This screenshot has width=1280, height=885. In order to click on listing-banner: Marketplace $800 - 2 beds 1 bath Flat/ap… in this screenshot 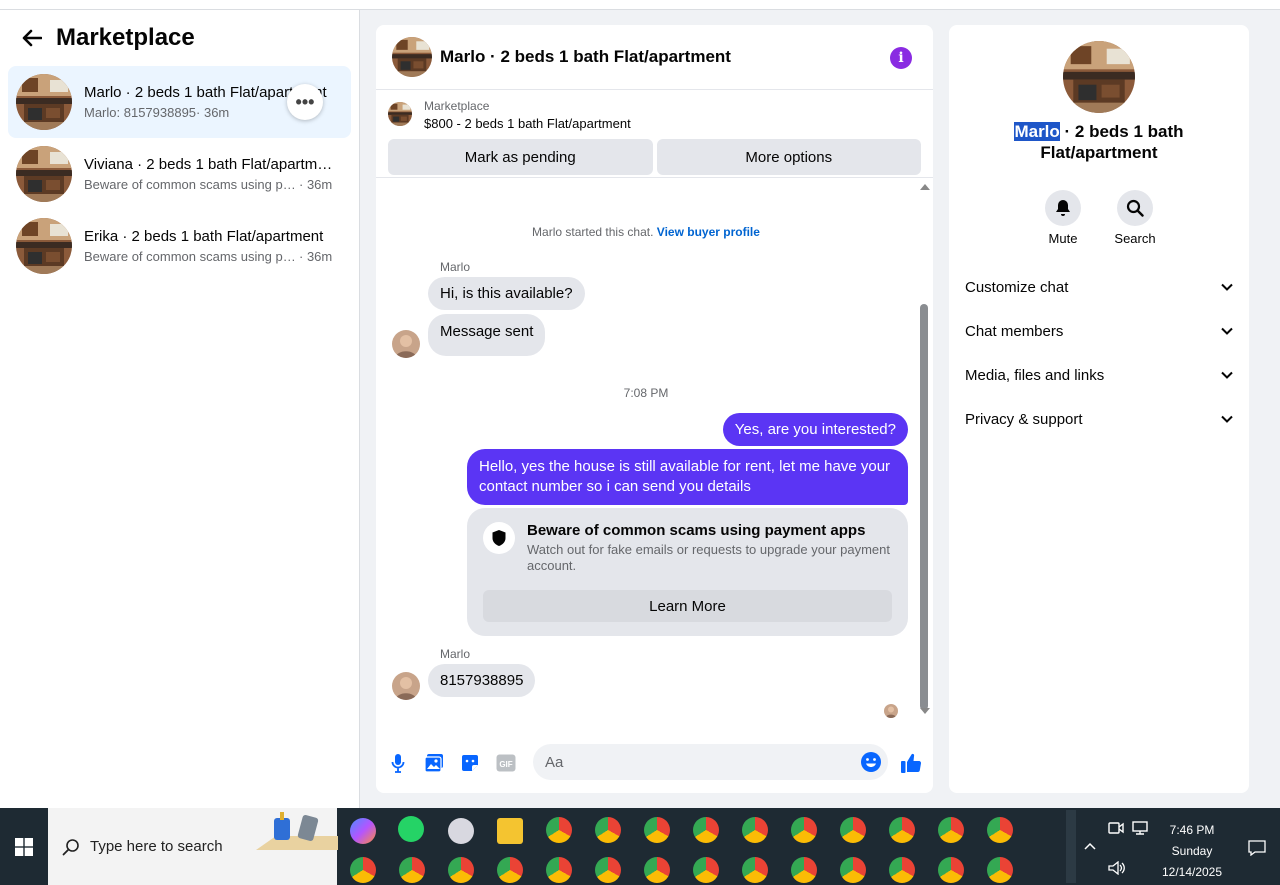, I will do `click(654, 113)`.